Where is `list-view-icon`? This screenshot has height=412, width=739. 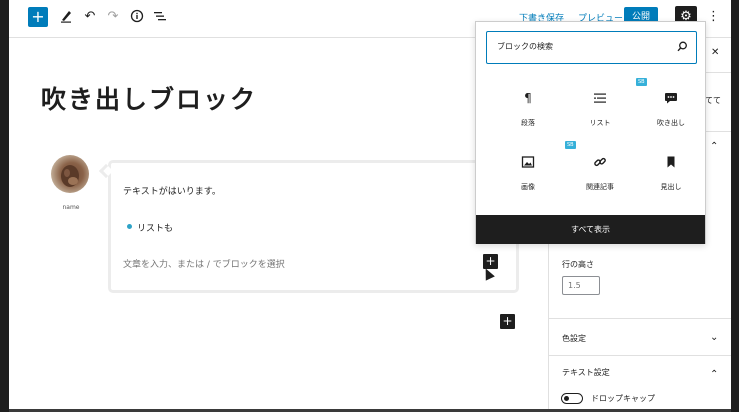 list-view-icon is located at coordinates (160, 16).